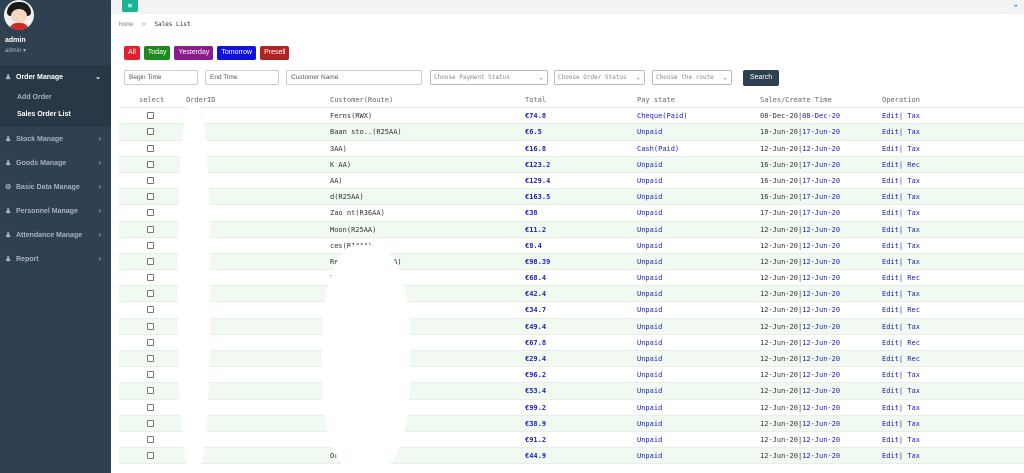 The width and height of the screenshot is (1024, 473). What do you see at coordinates (55, 235) in the screenshot?
I see `sidebar-item-attendance-manage: ♟ Attendance Manage ‹` at bounding box center [55, 235].